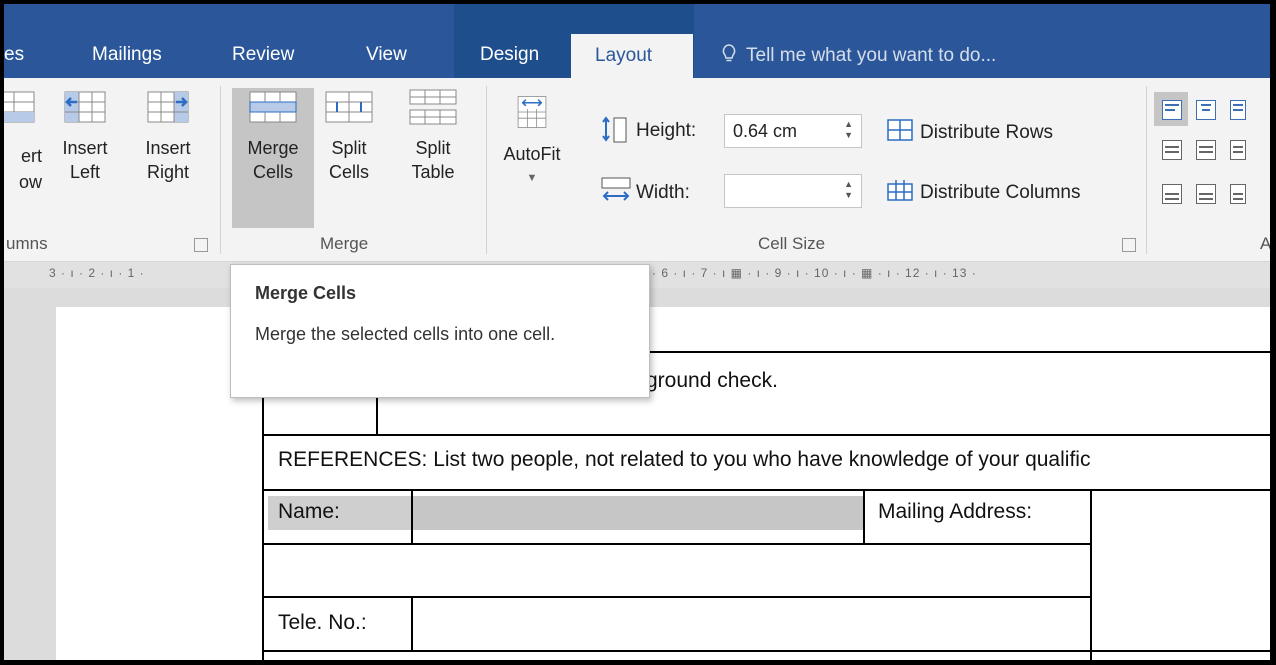  What do you see at coordinates (24, 140) in the screenshot?
I see `insert-below-button: ert ow` at bounding box center [24, 140].